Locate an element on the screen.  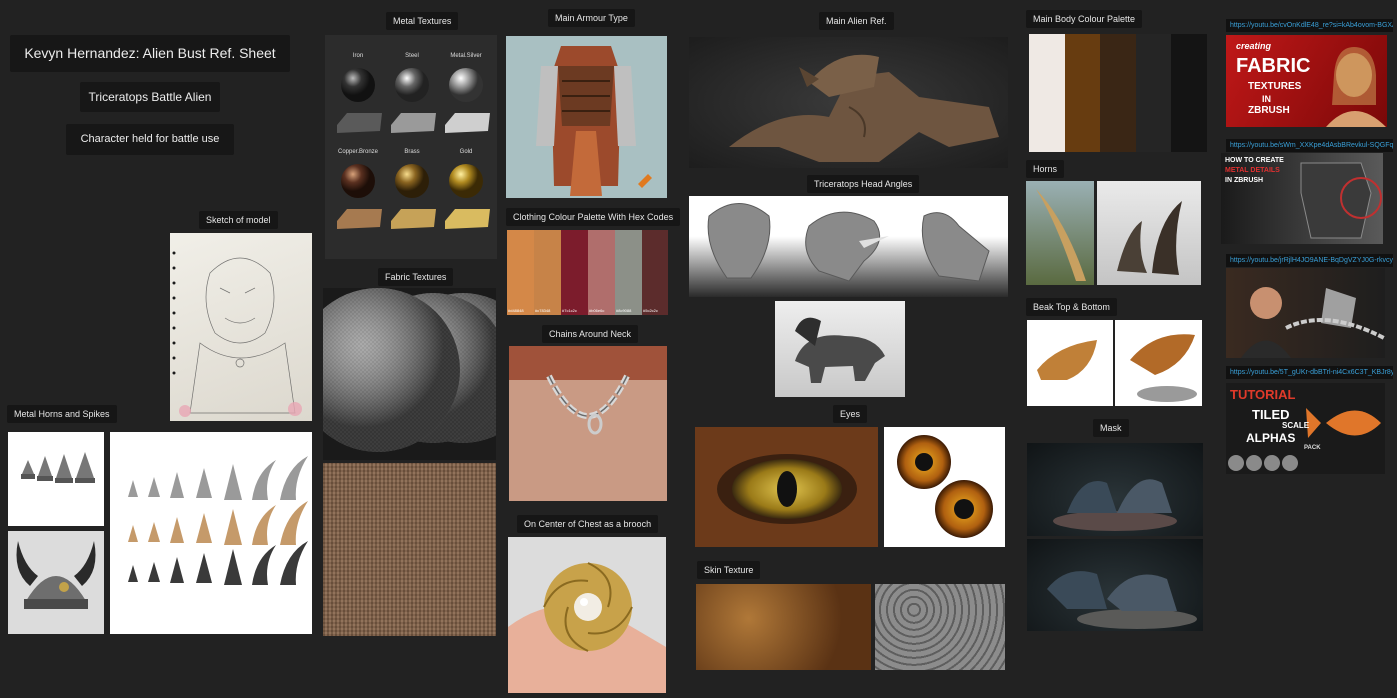
beak-top-image is located at coordinates (1070, 363).